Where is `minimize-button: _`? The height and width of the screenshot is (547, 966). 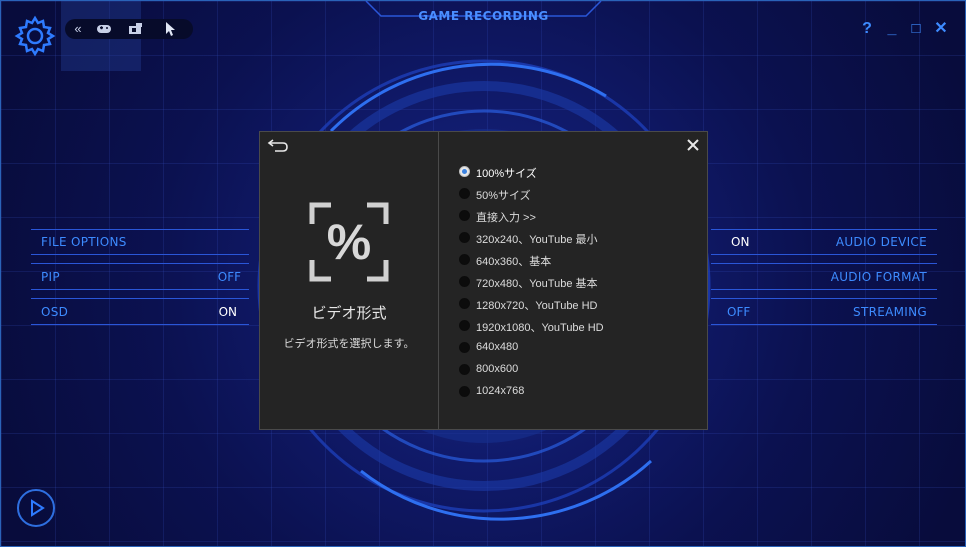 minimize-button: _ is located at coordinates (892, 29).